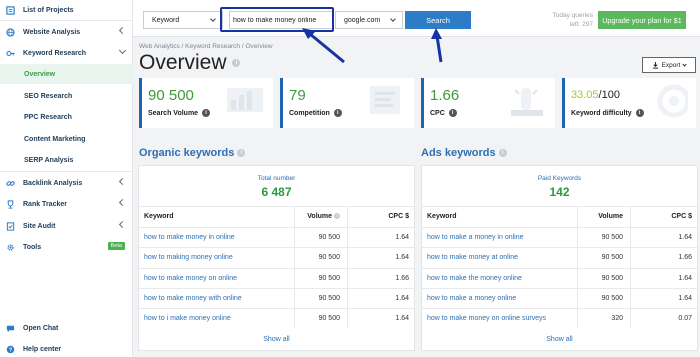 This screenshot has width=700, height=357. I want to click on sidebar-subitem-seo-research: SEO Research, so click(66, 96).